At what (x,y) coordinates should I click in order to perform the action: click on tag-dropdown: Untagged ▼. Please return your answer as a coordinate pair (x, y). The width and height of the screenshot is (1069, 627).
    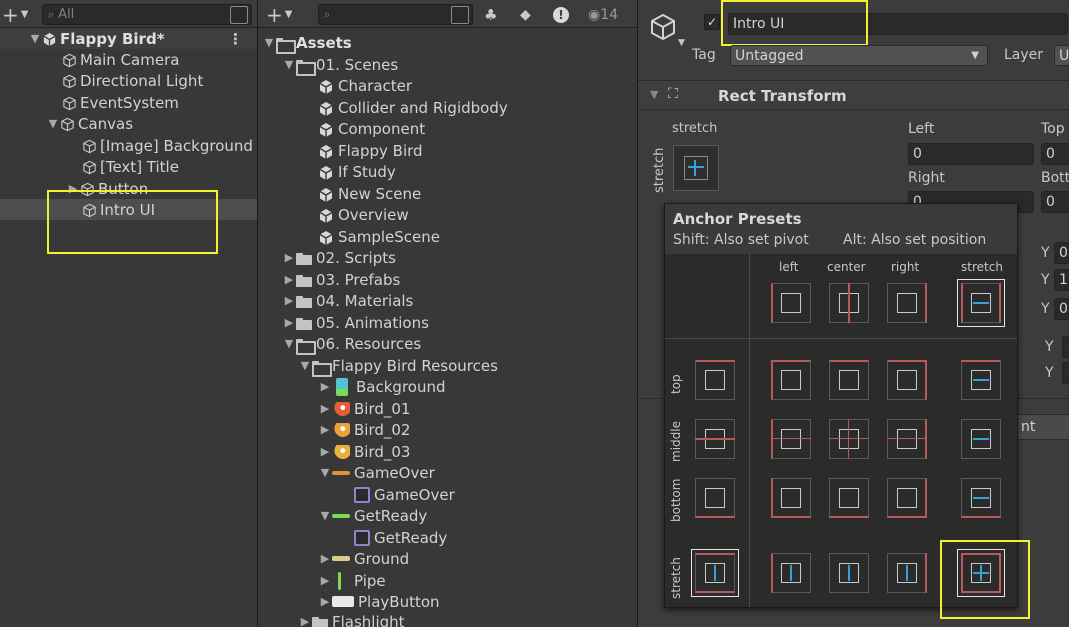
    Looking at the image, I should click on (859, 55).